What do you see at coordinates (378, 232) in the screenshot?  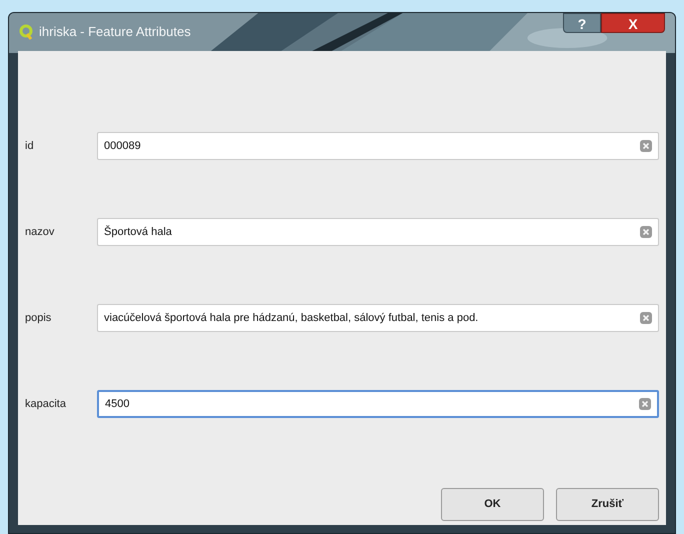 I see `input-field: Športová hala` at bounding box center [378, 232].